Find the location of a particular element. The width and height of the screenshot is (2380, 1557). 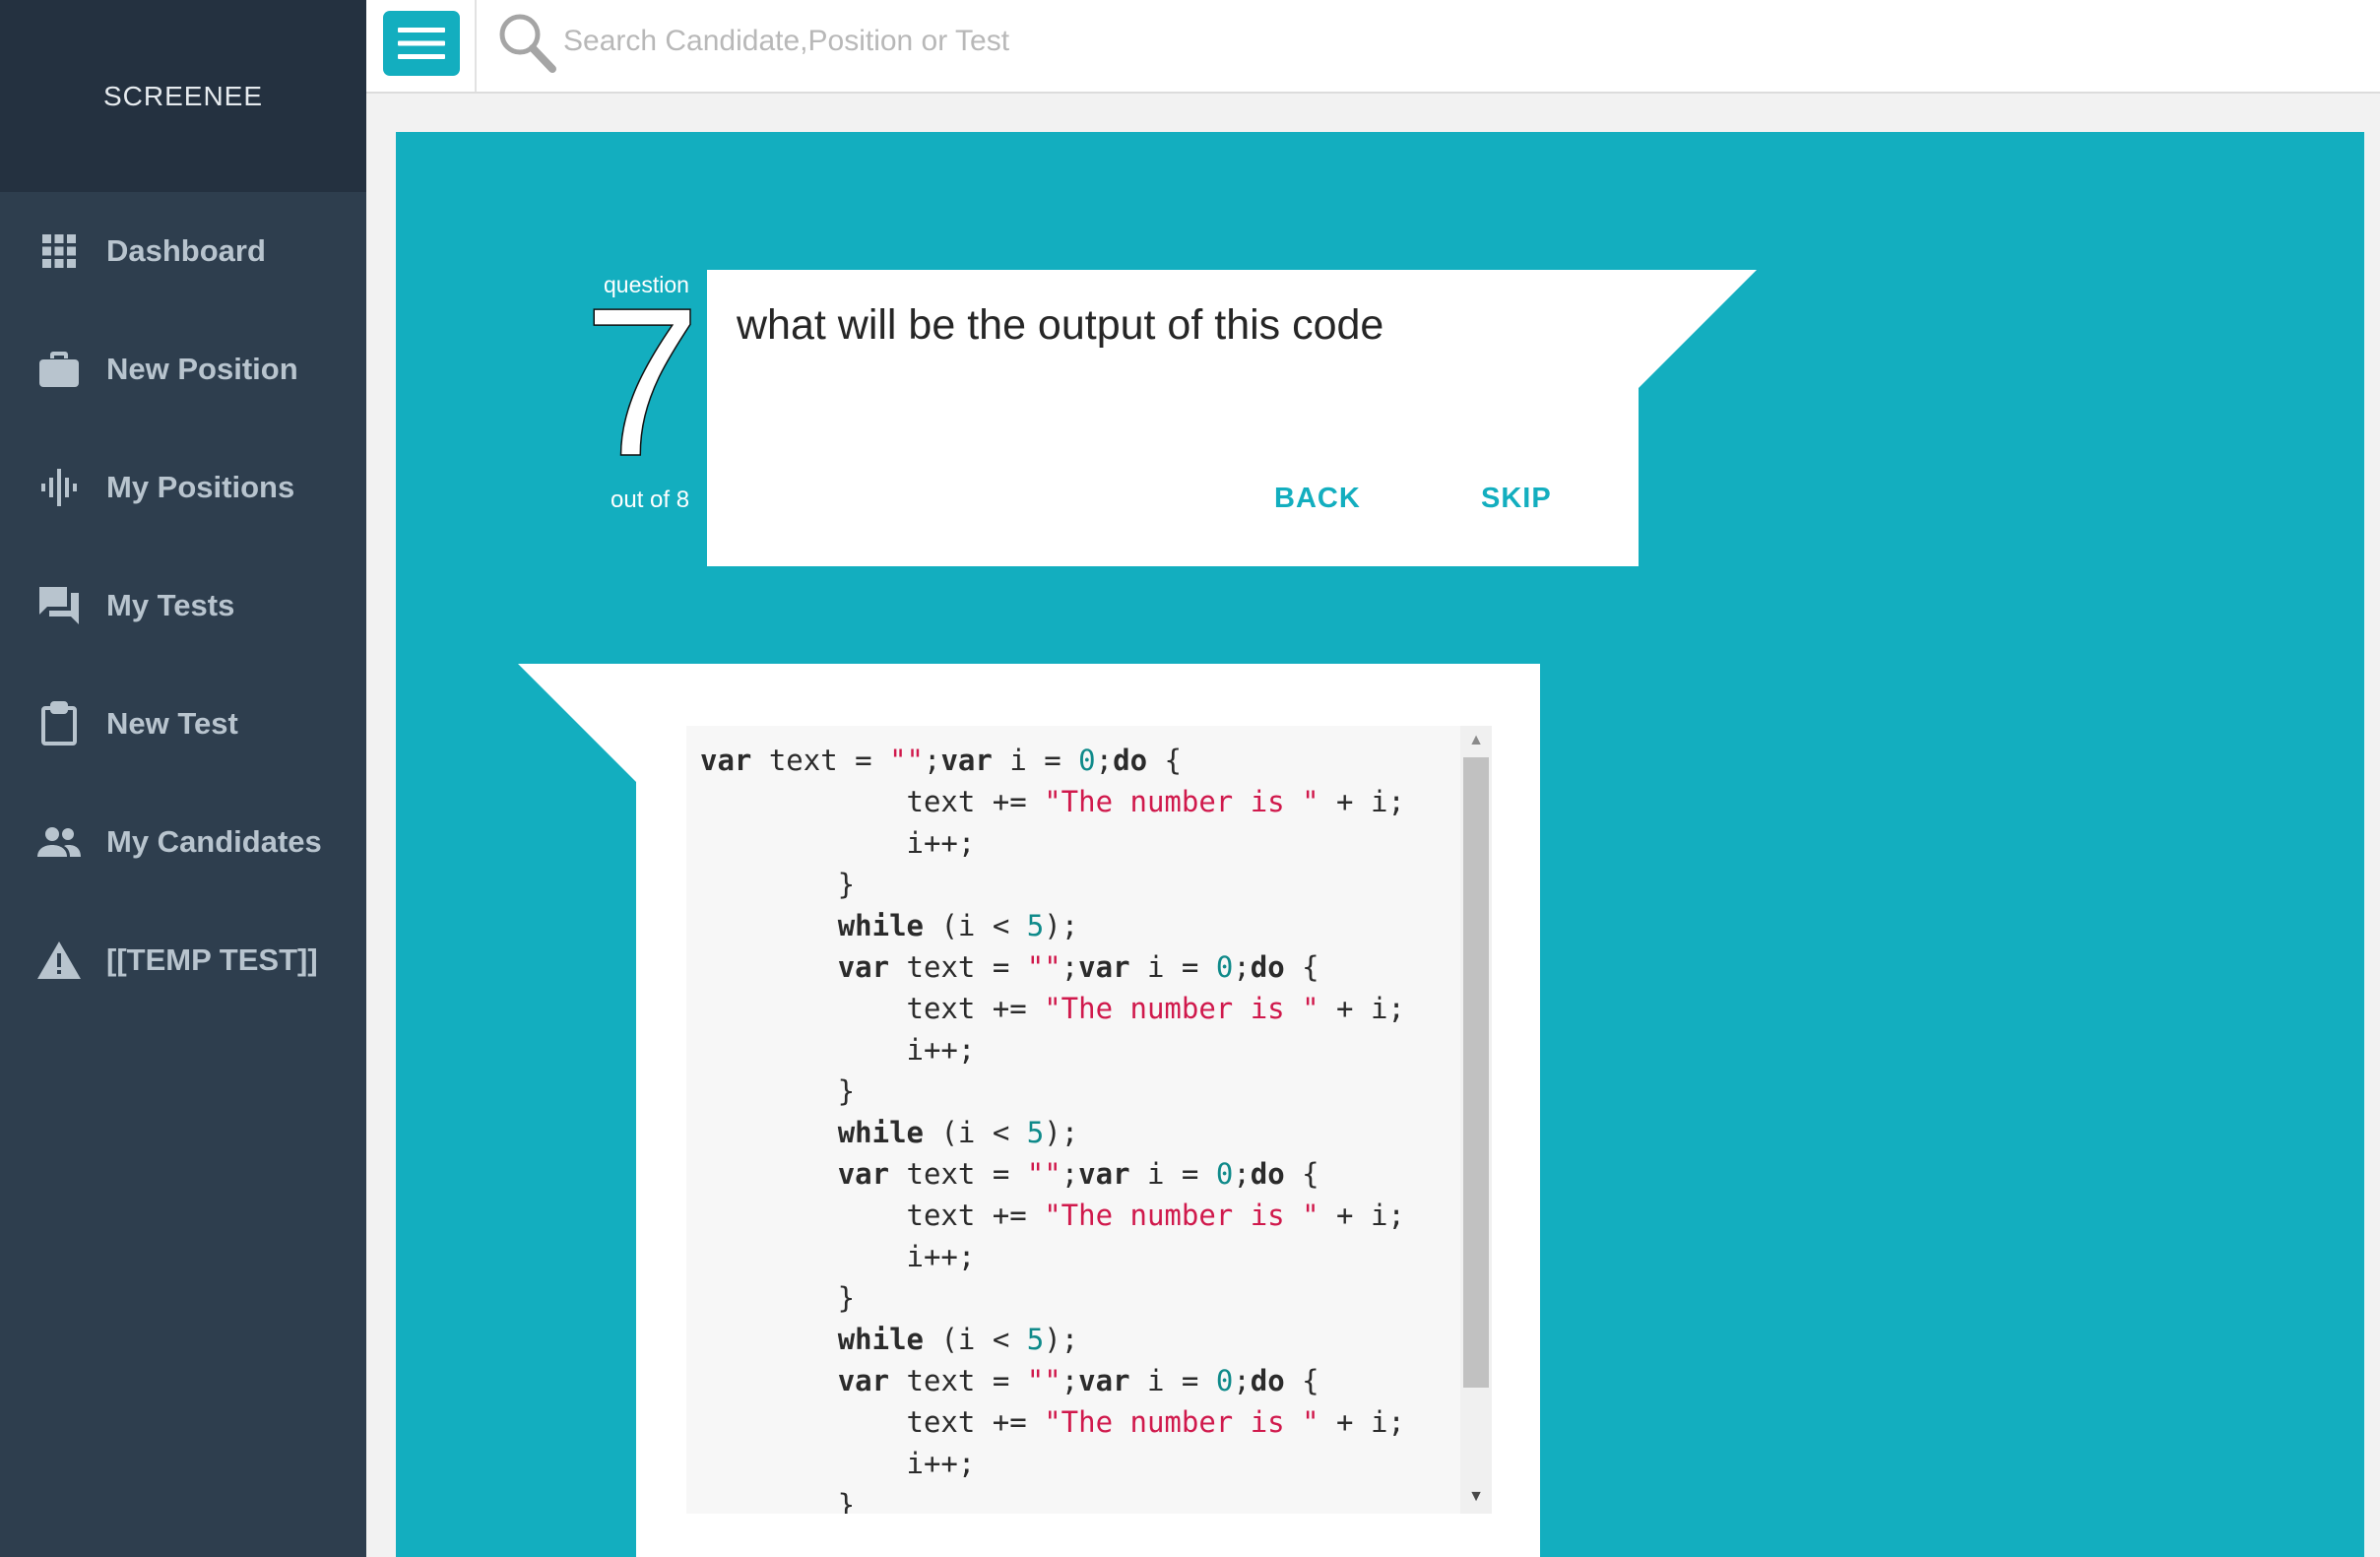

code-scrollbar: ▲ ▼ is located at coordinates (1476, 1120).